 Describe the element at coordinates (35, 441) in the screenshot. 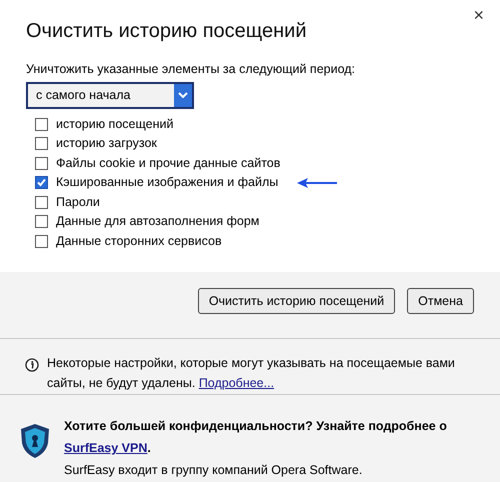

I see `shield-icon` at that location.